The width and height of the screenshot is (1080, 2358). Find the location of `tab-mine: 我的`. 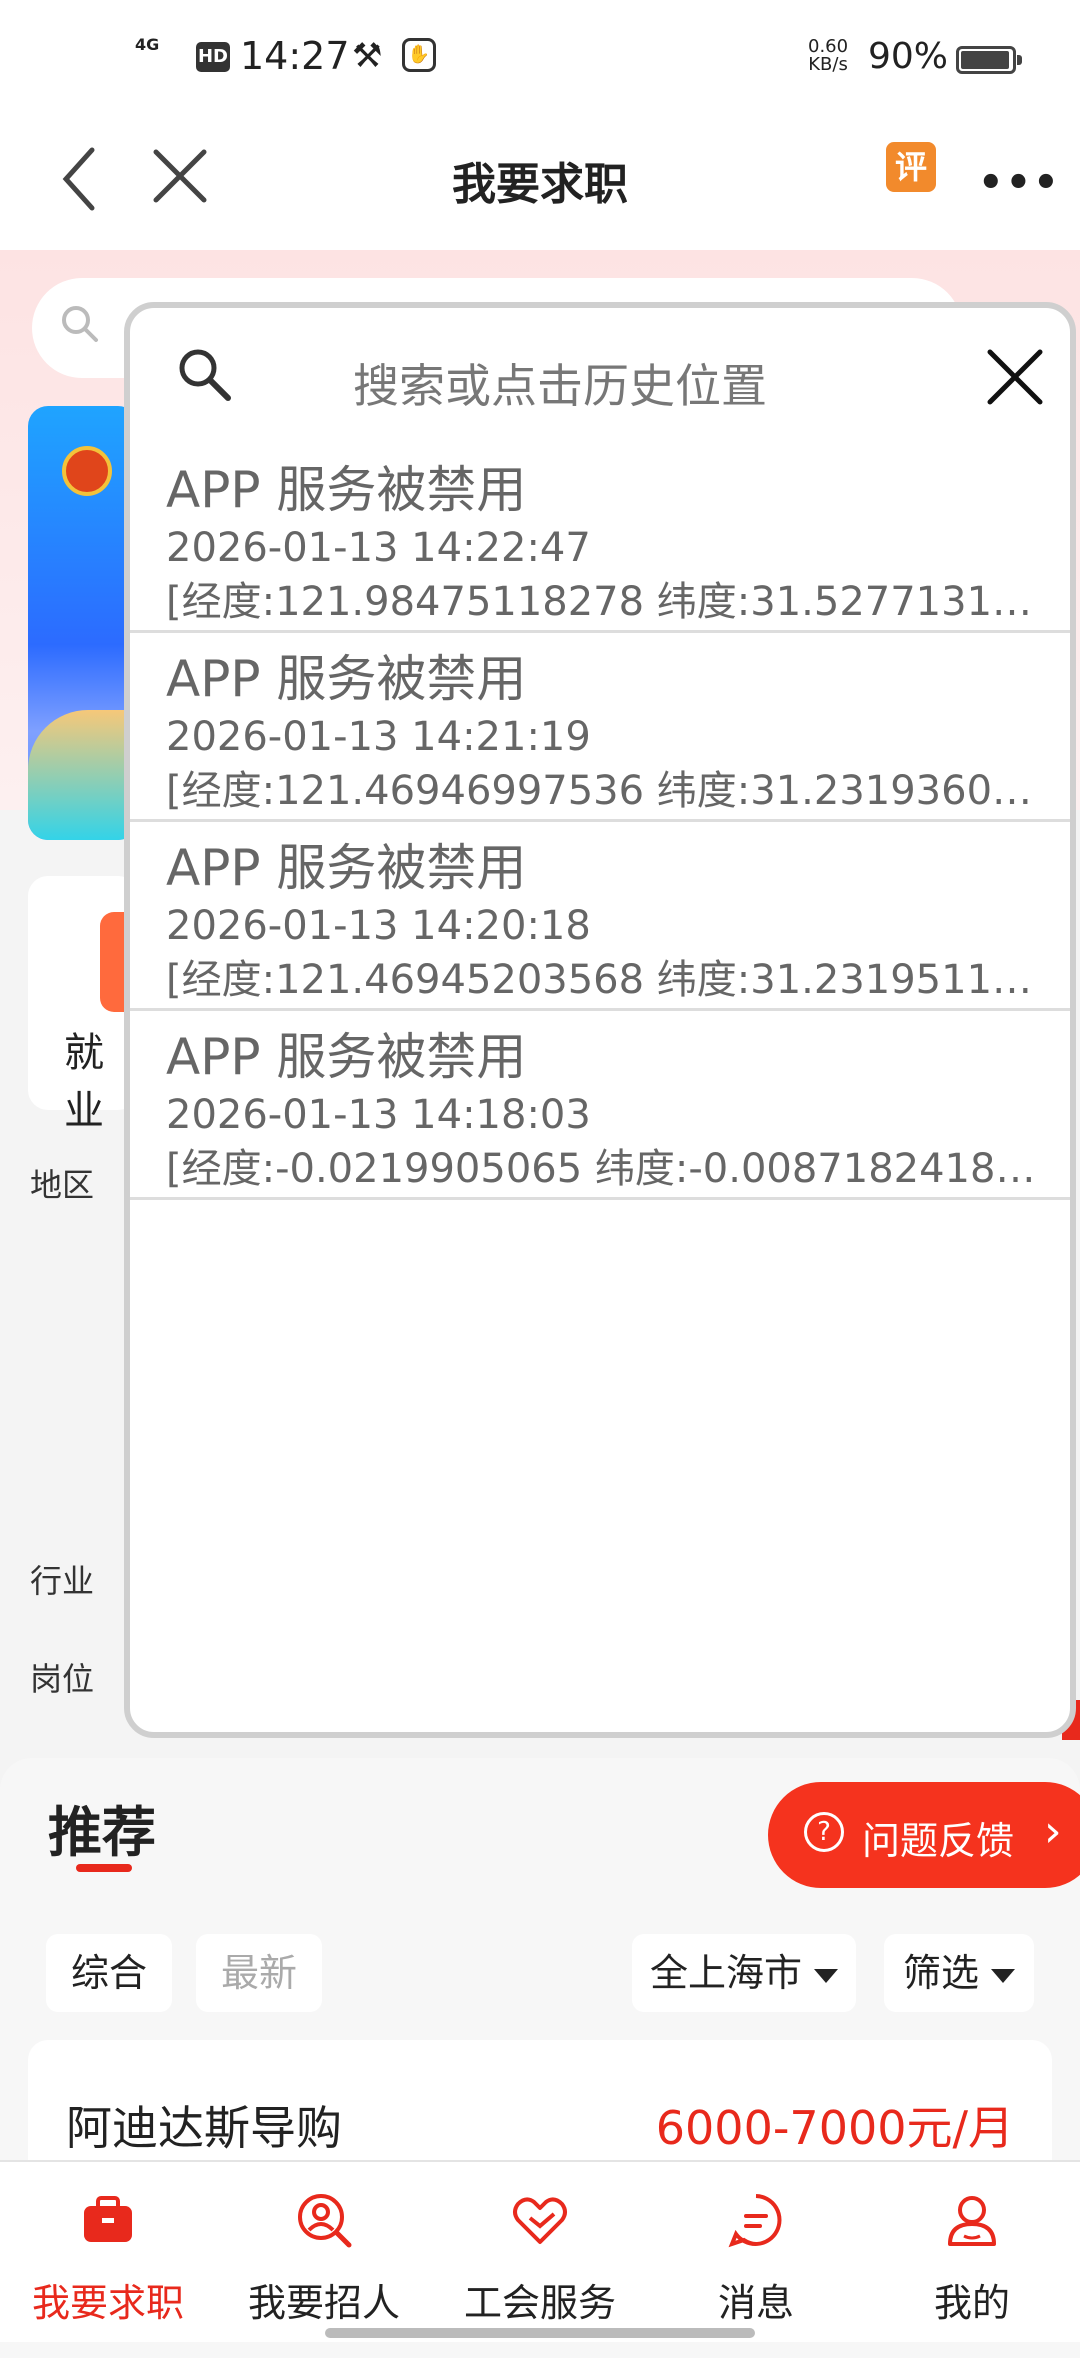

tab-mine: 我的 is located at coordinates (972, 2252).